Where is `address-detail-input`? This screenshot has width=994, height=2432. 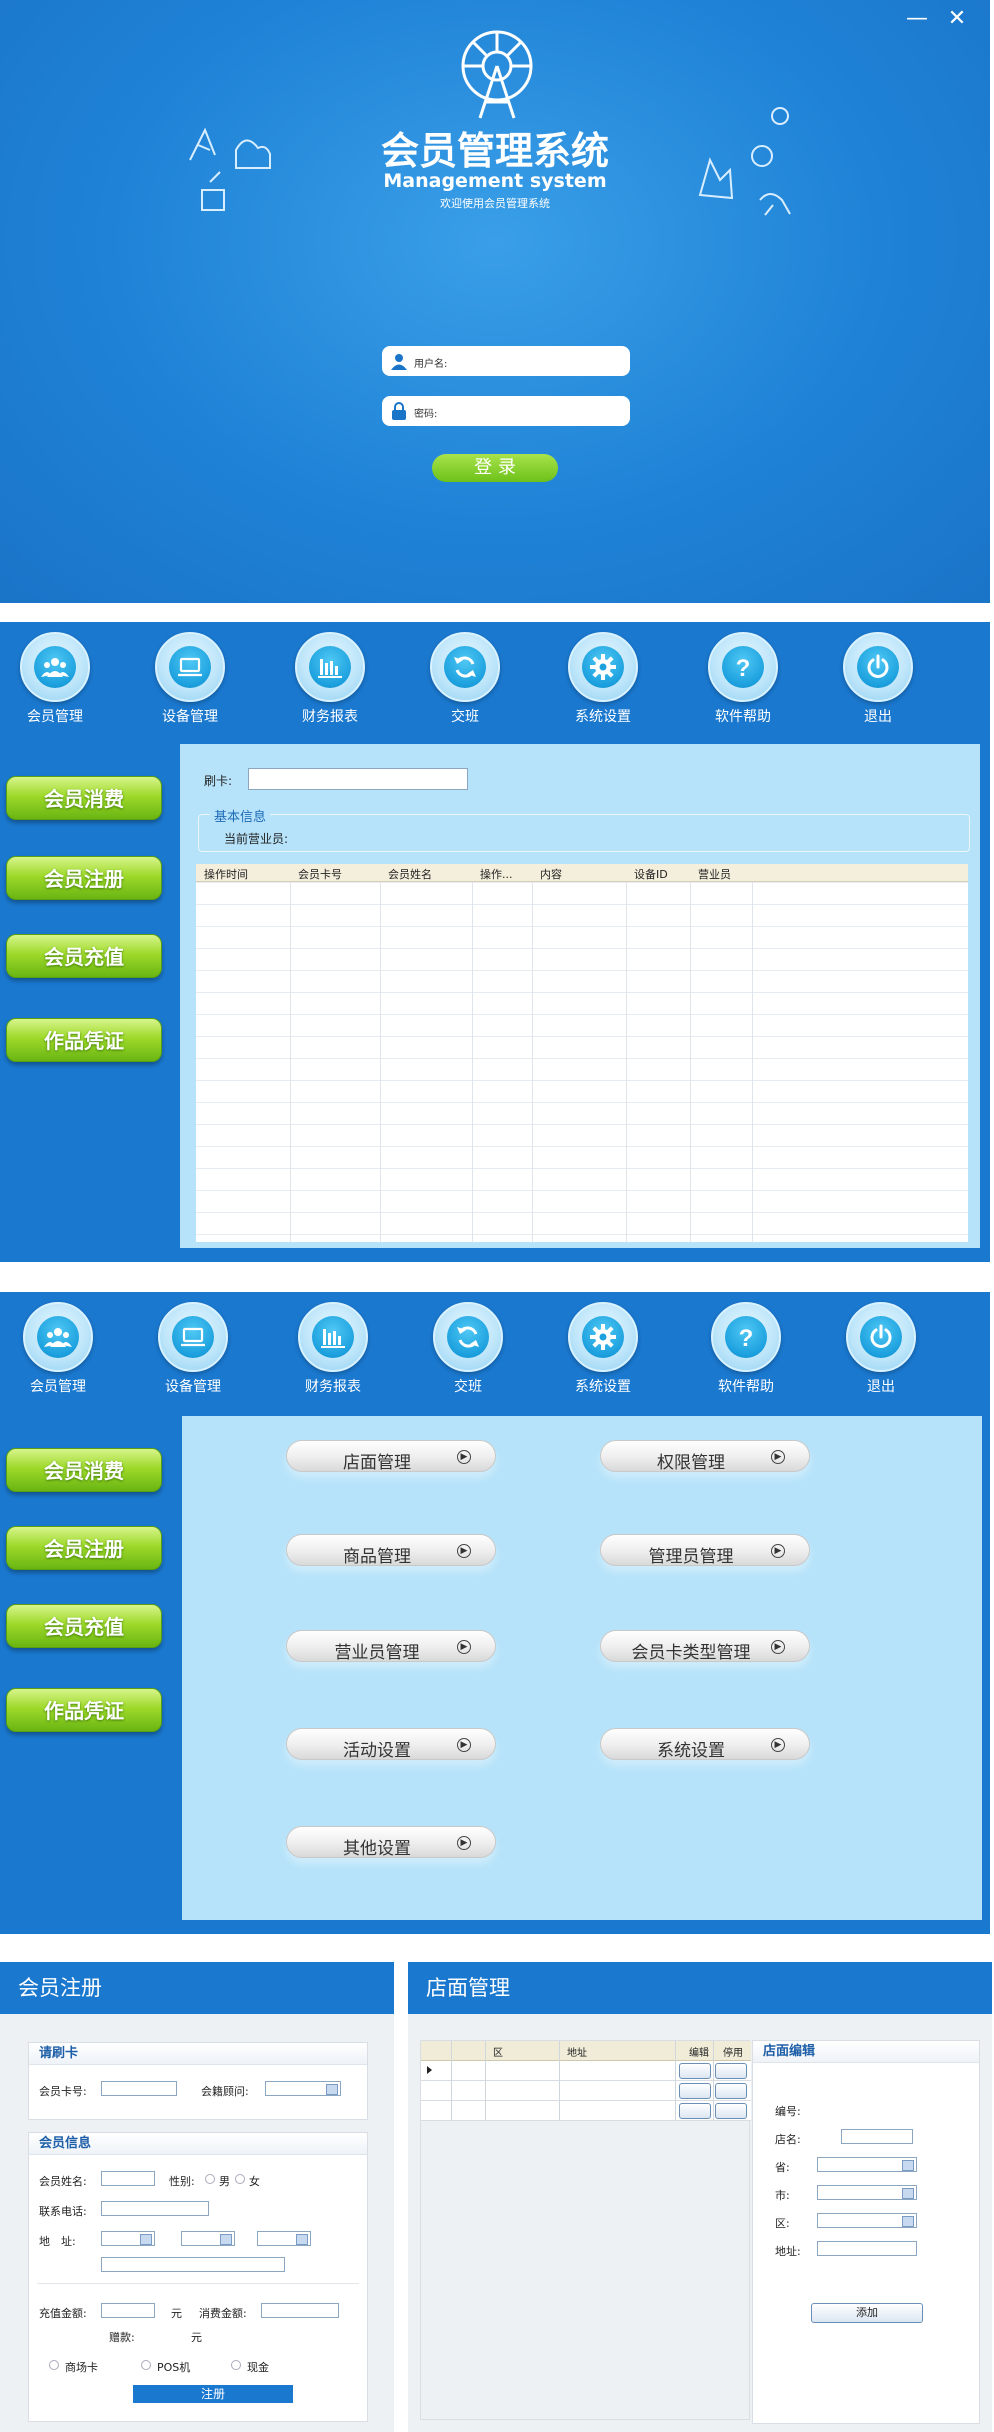 address-detail-input is located at coordinates (193, 2264).